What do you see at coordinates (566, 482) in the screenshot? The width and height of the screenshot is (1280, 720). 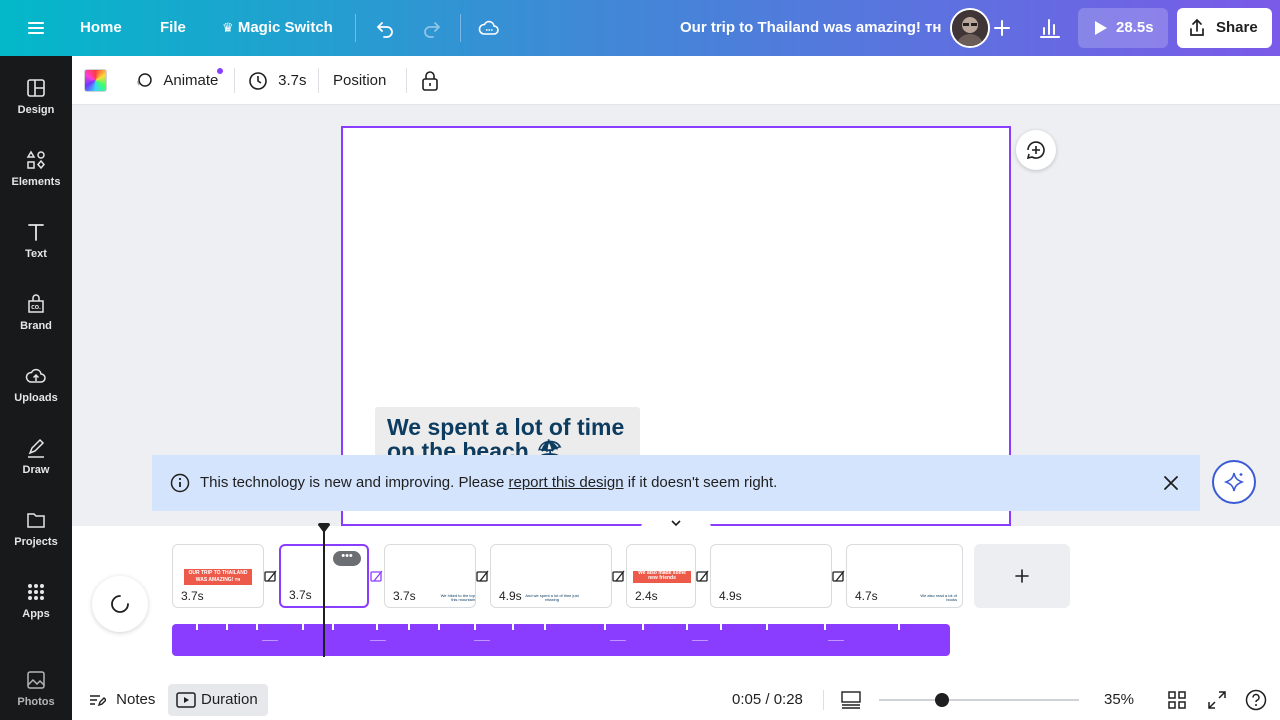 I see `report-design-link: report this design` at bounding box center [566, 482].